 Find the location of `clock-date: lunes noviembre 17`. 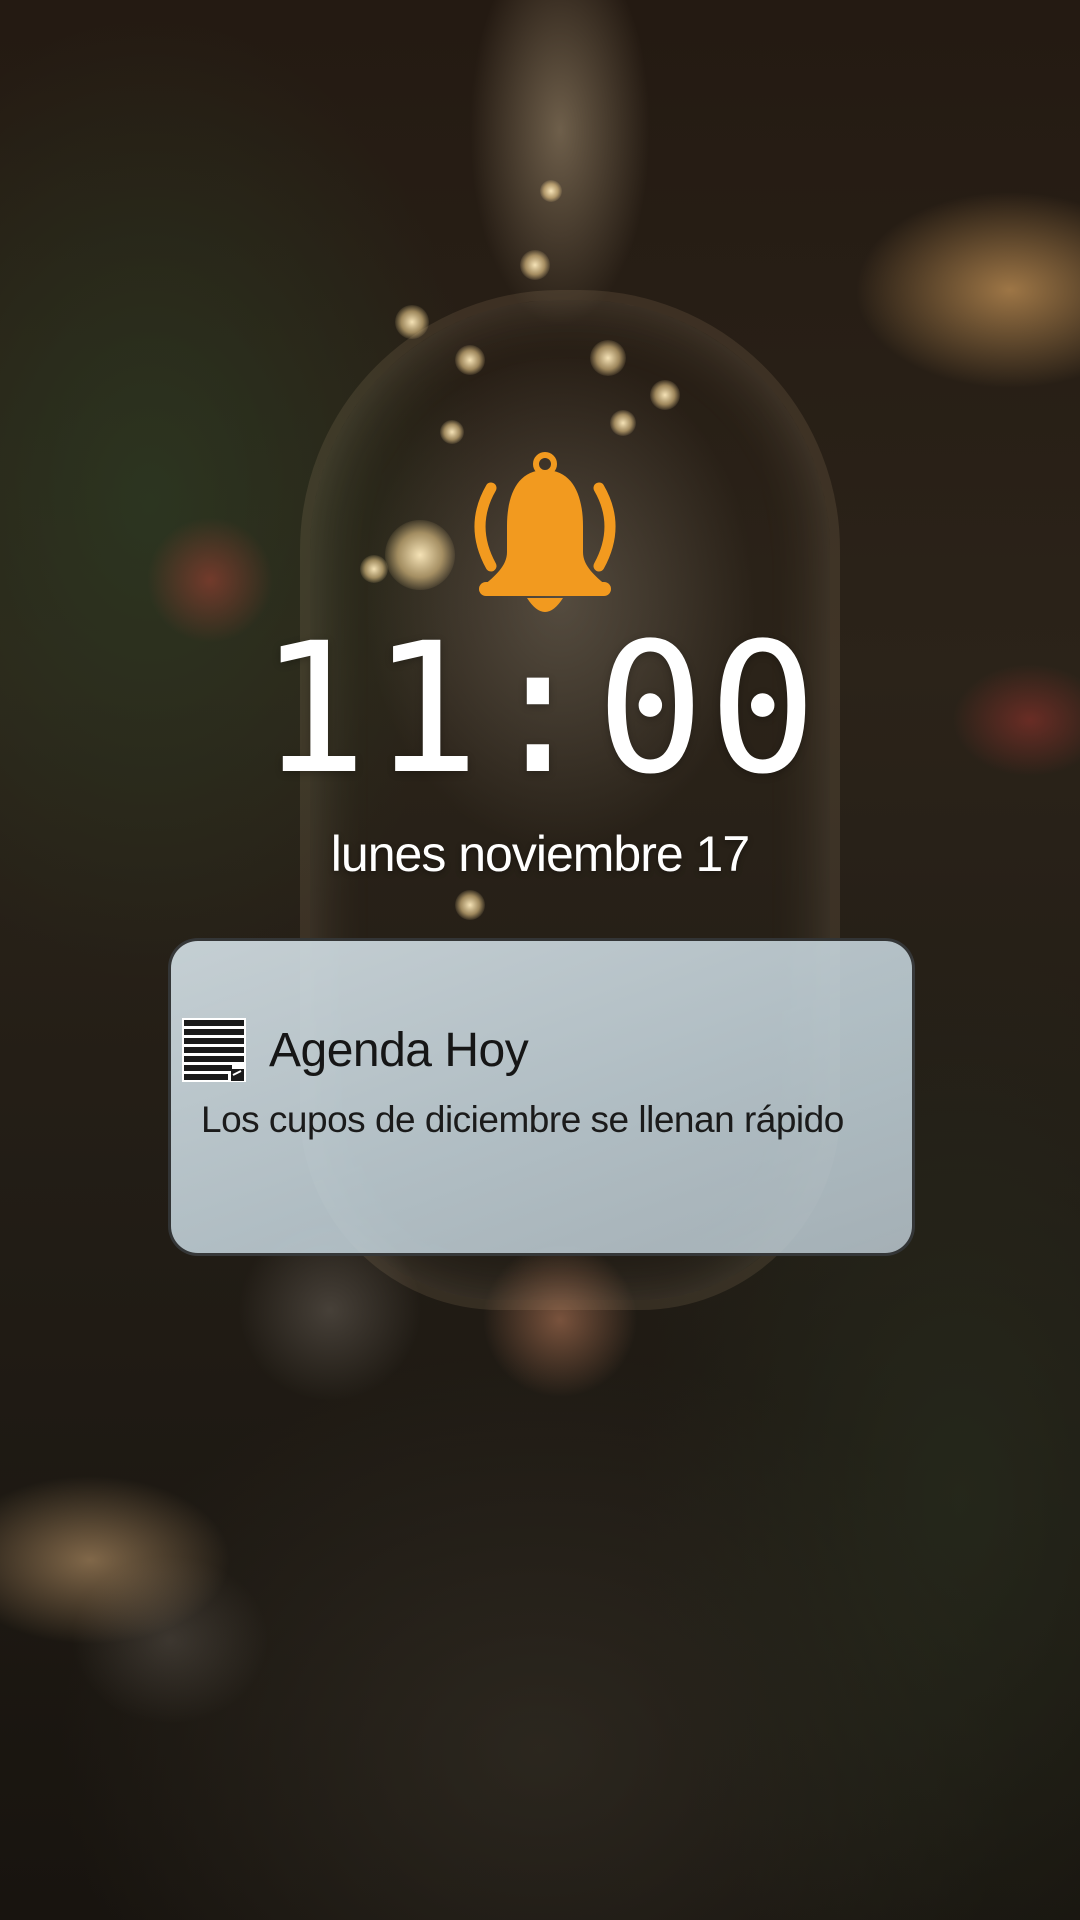

clock-date: lunes noviembre 17 is located at coordinates (540, 854).